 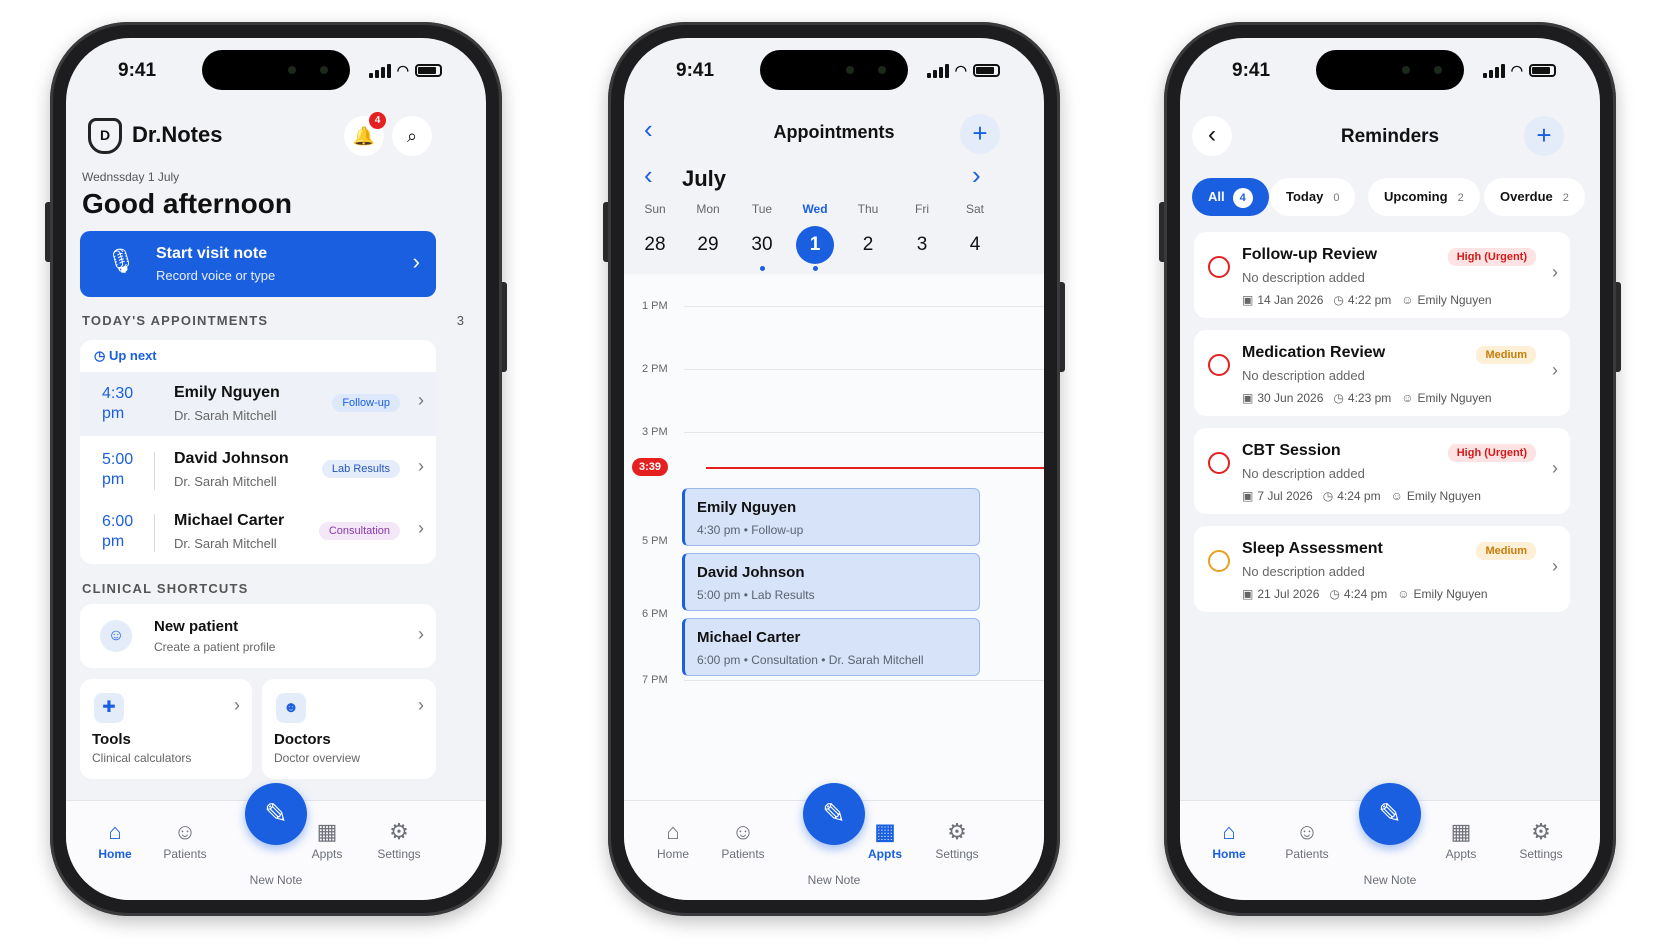 I want to click on new-patient-shortcut: ☺ New patient Create a patient profile ›, so click(x=258, y=636).